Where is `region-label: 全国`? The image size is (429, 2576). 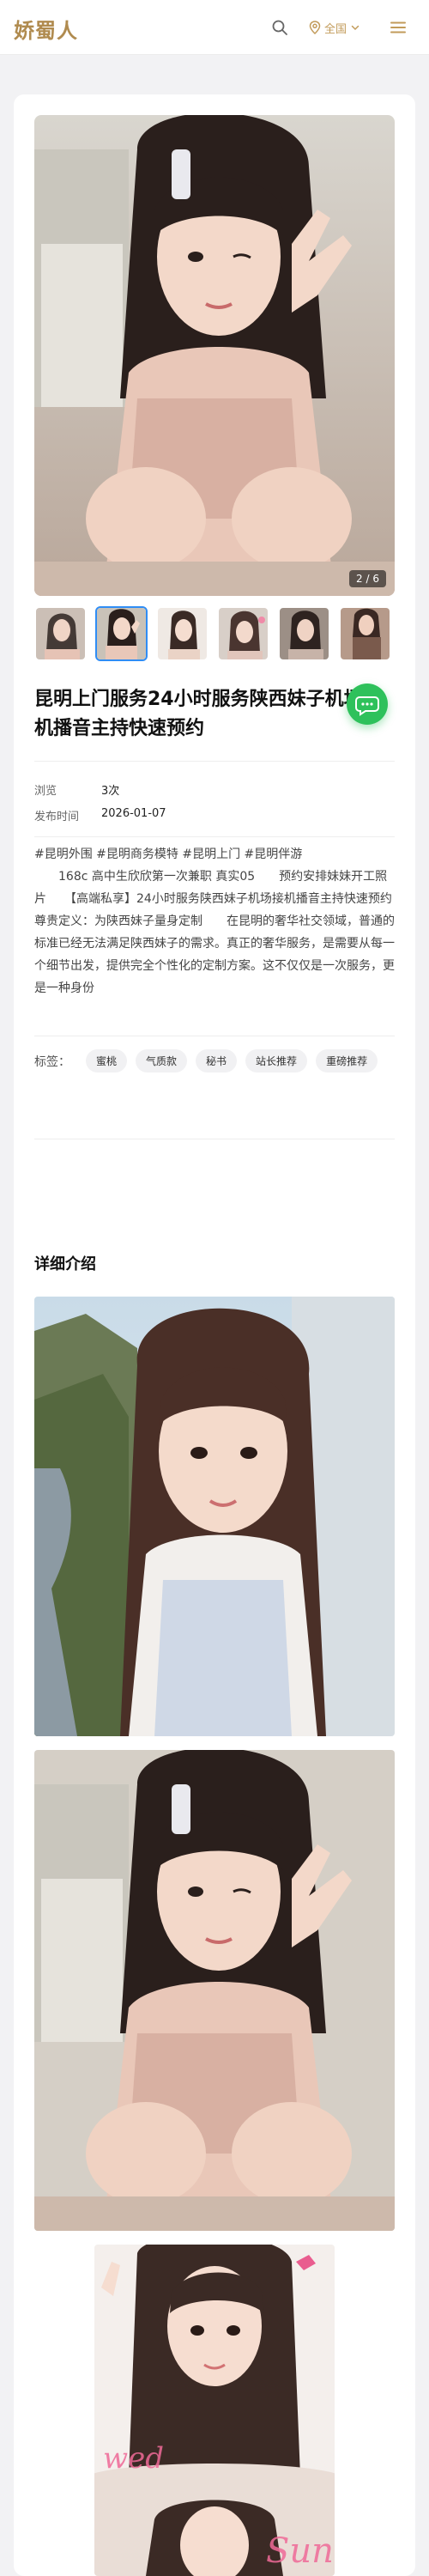 region-label: 全国 is located at coordinates (335, 29).